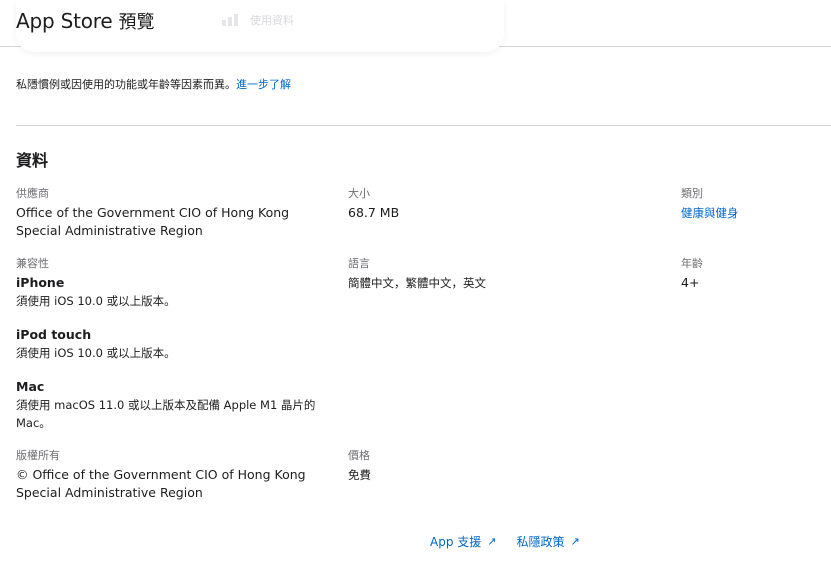 The image size is (831, 584). I want to click on size-value: 68.7 MB, so click(374, 212).